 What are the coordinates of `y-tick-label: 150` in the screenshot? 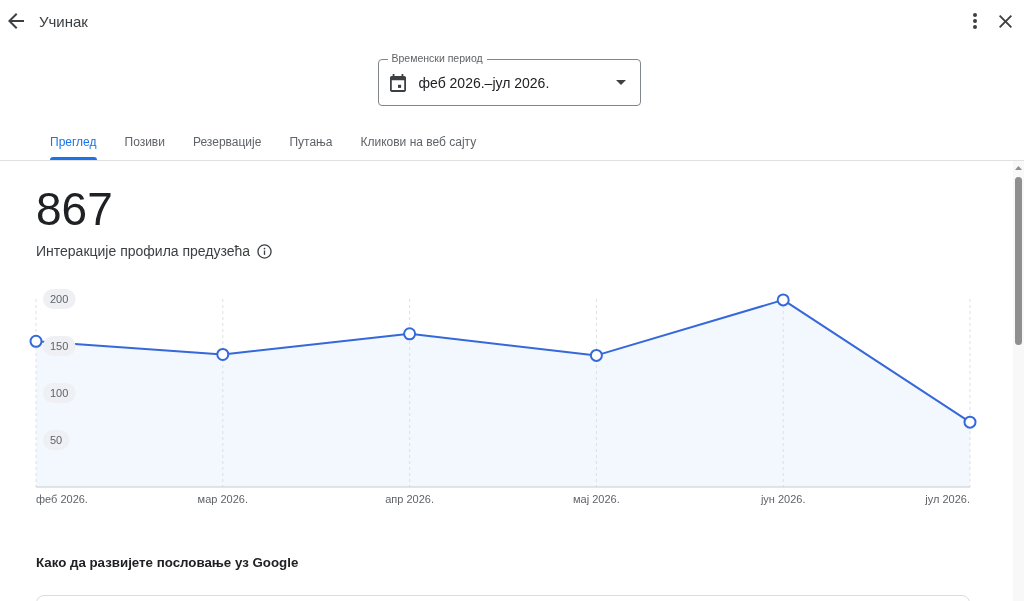 It's located at (59, 346).